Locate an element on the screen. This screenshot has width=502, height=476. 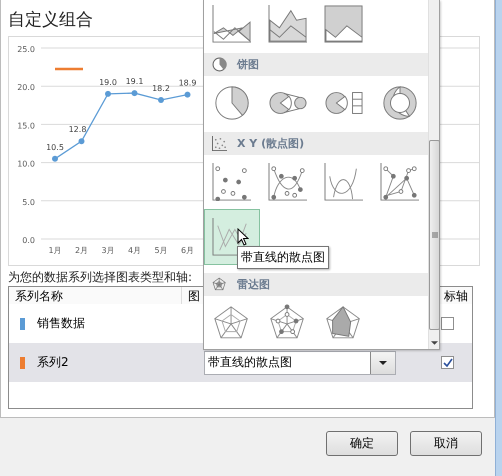
series-segment is located at coordinates (69, 69).